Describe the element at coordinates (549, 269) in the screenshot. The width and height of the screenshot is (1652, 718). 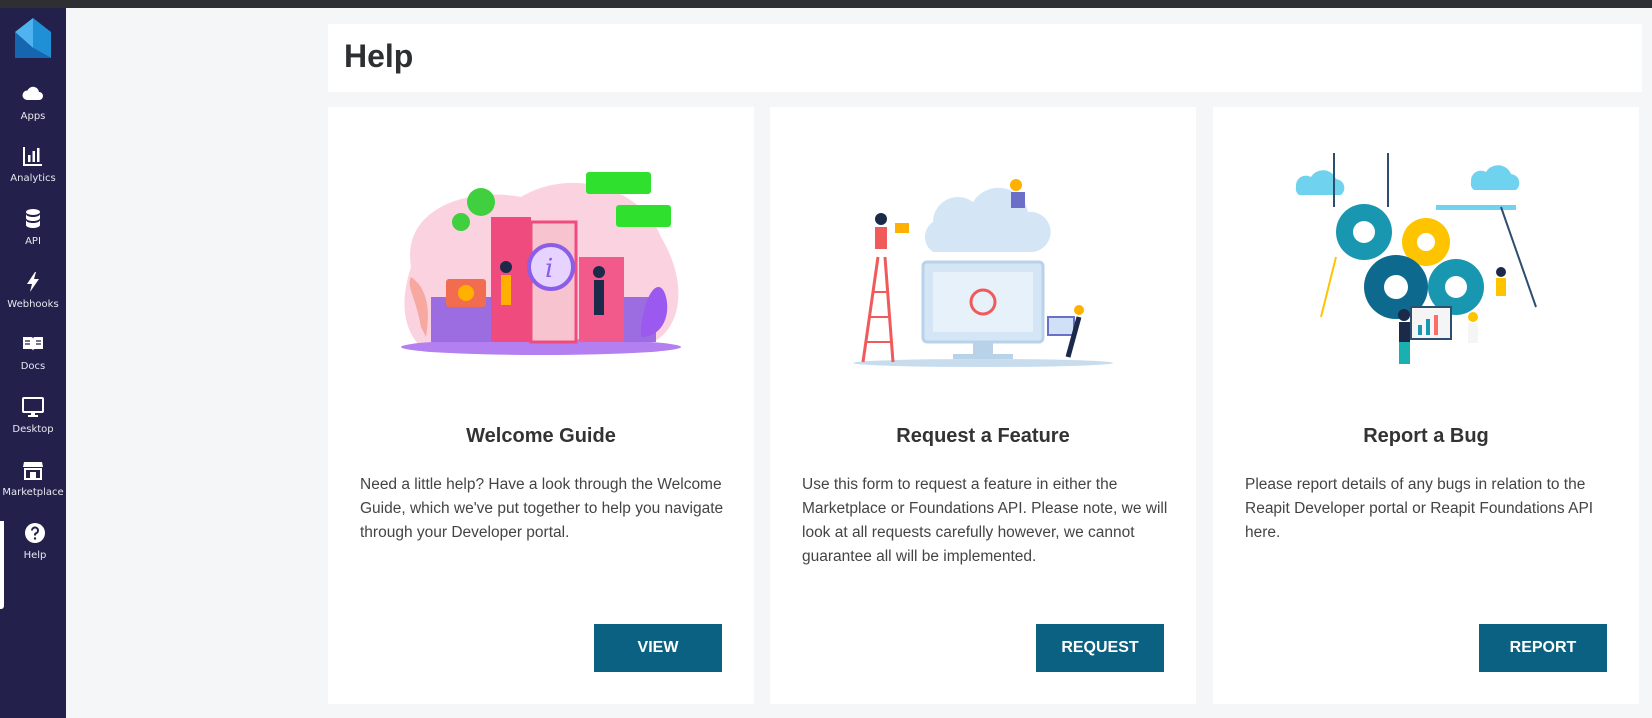
I see `svg-text: i` at that location.